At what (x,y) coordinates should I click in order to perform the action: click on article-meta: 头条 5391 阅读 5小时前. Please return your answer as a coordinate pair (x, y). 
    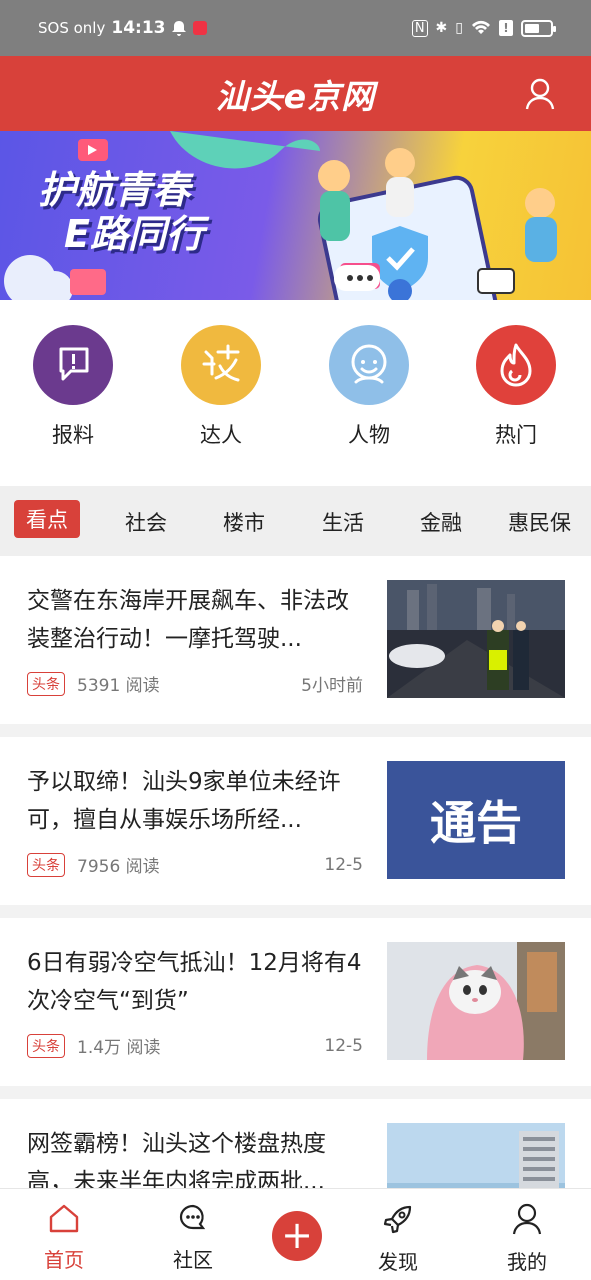
    Looking at the image, I should click on (195, 683).